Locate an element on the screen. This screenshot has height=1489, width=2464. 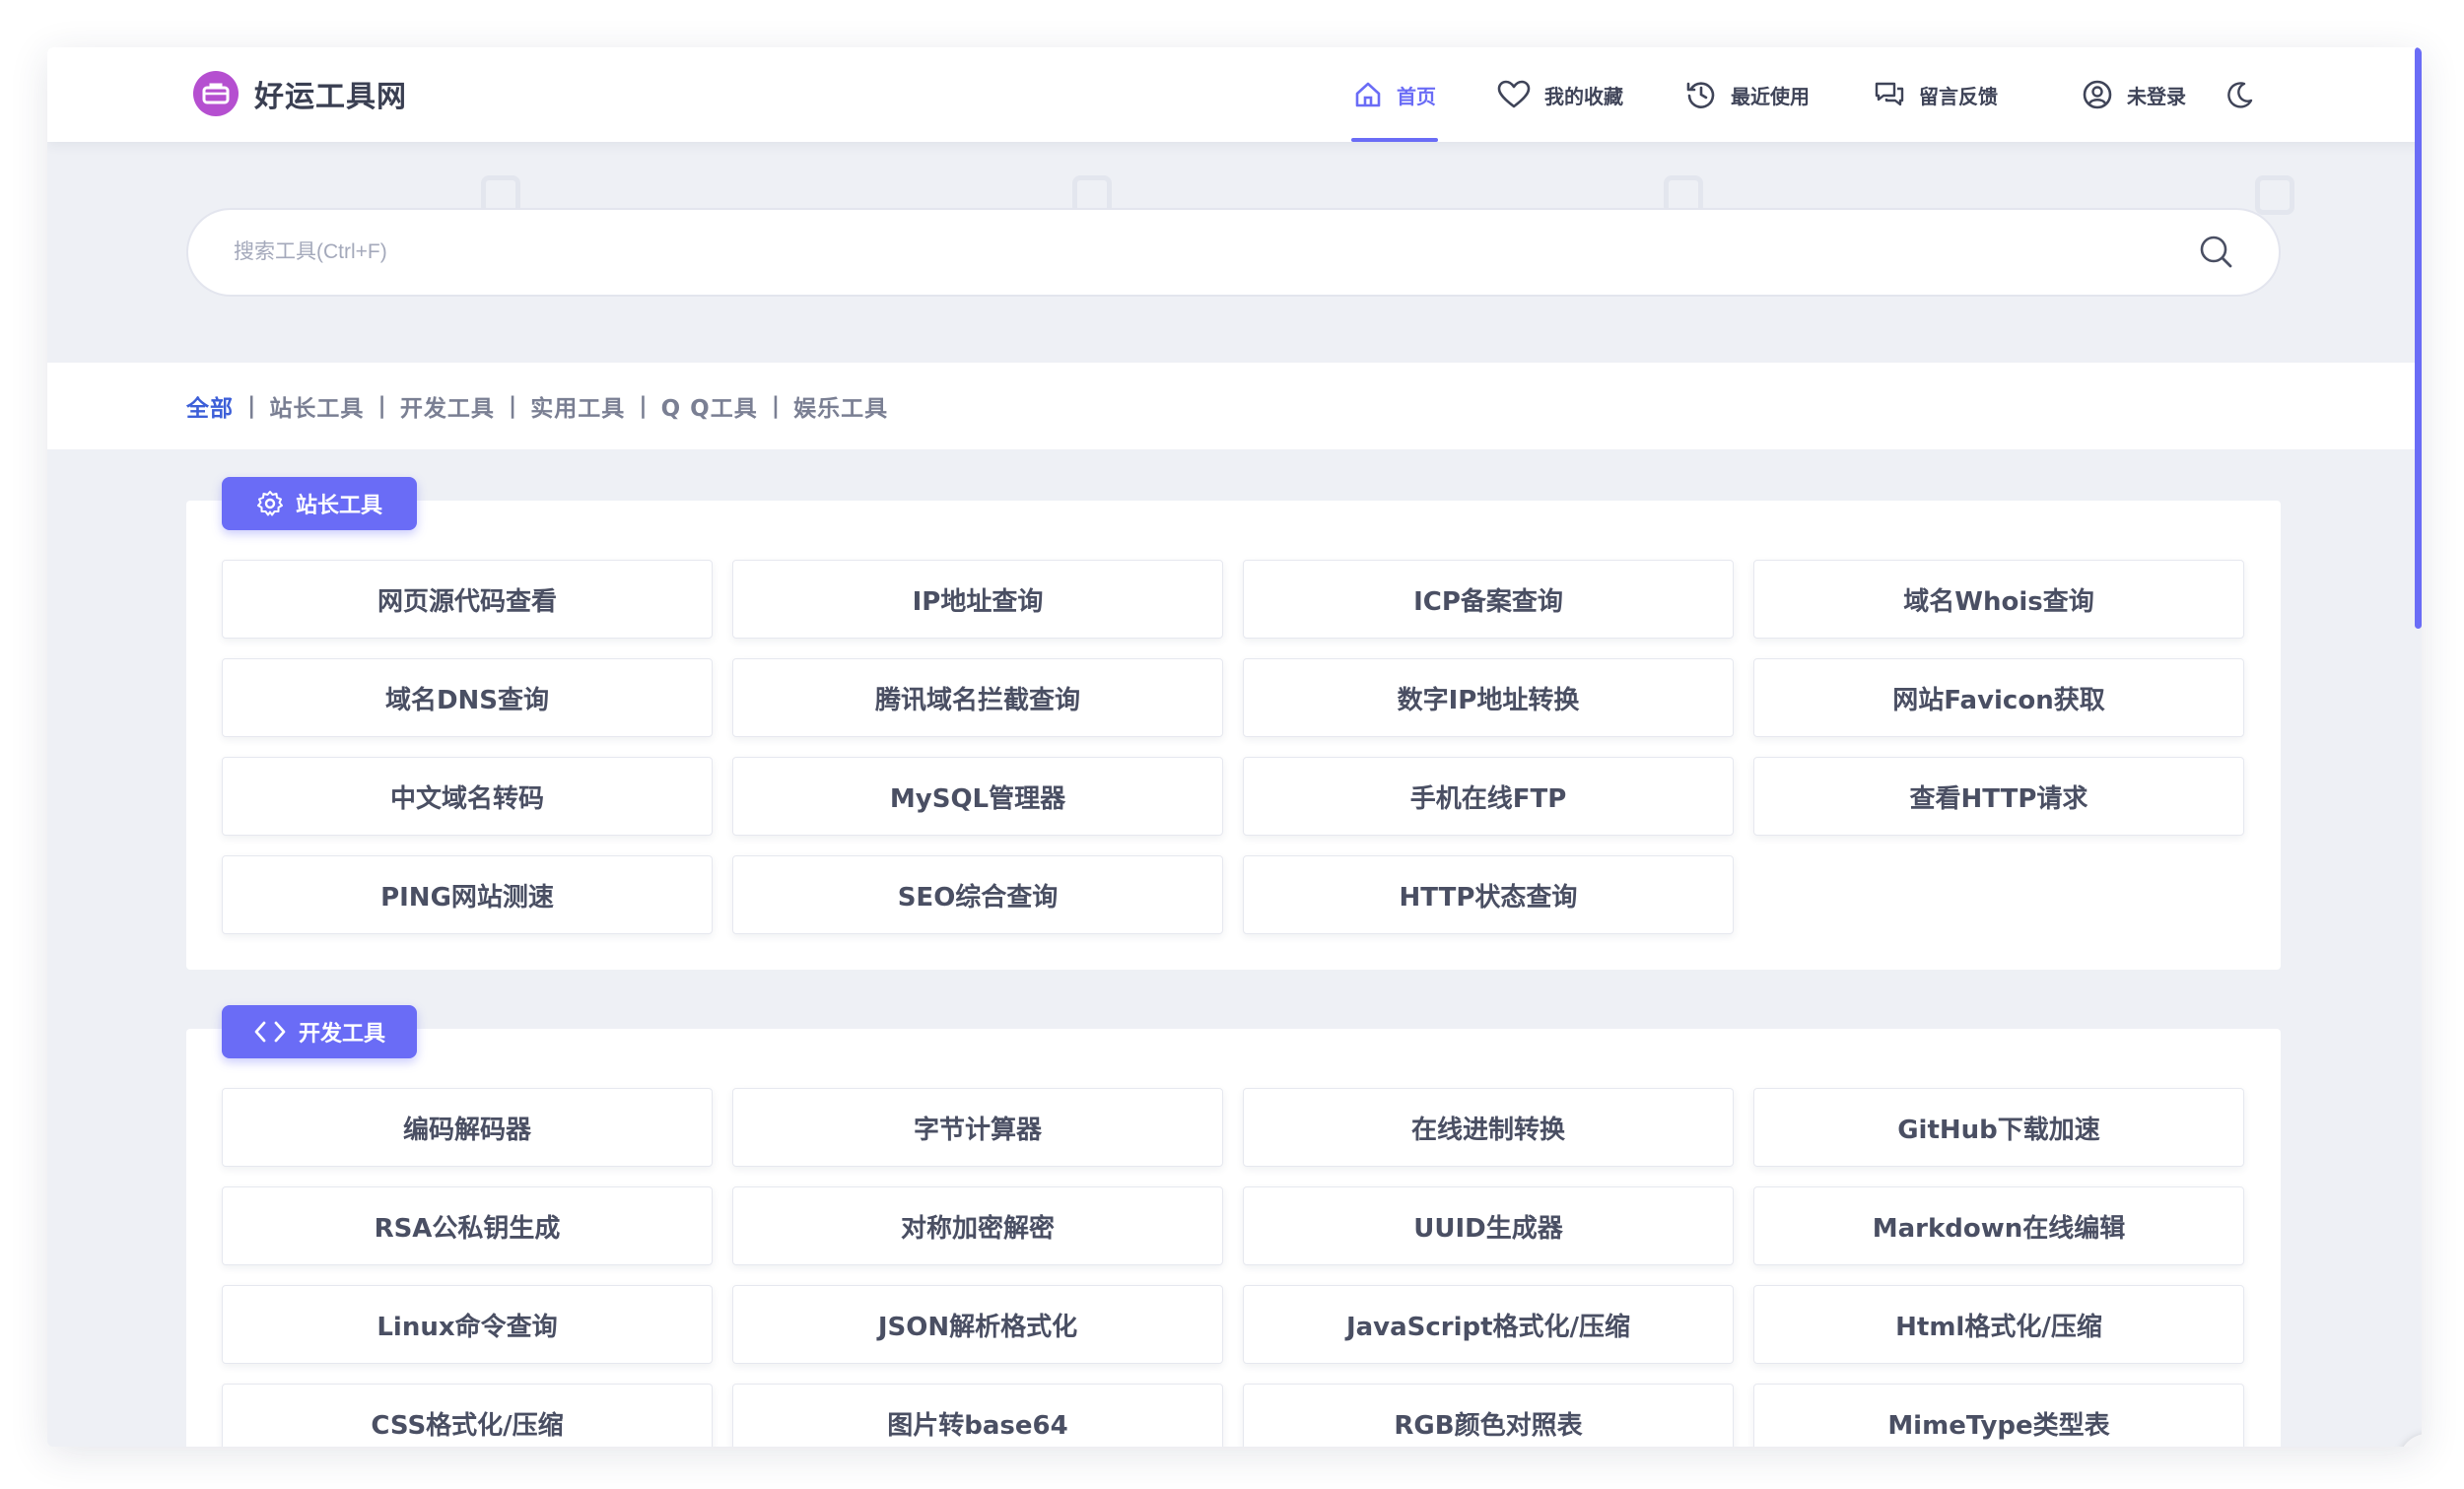
nav-home-label: 首页 is located at coordinates (1416, 96).